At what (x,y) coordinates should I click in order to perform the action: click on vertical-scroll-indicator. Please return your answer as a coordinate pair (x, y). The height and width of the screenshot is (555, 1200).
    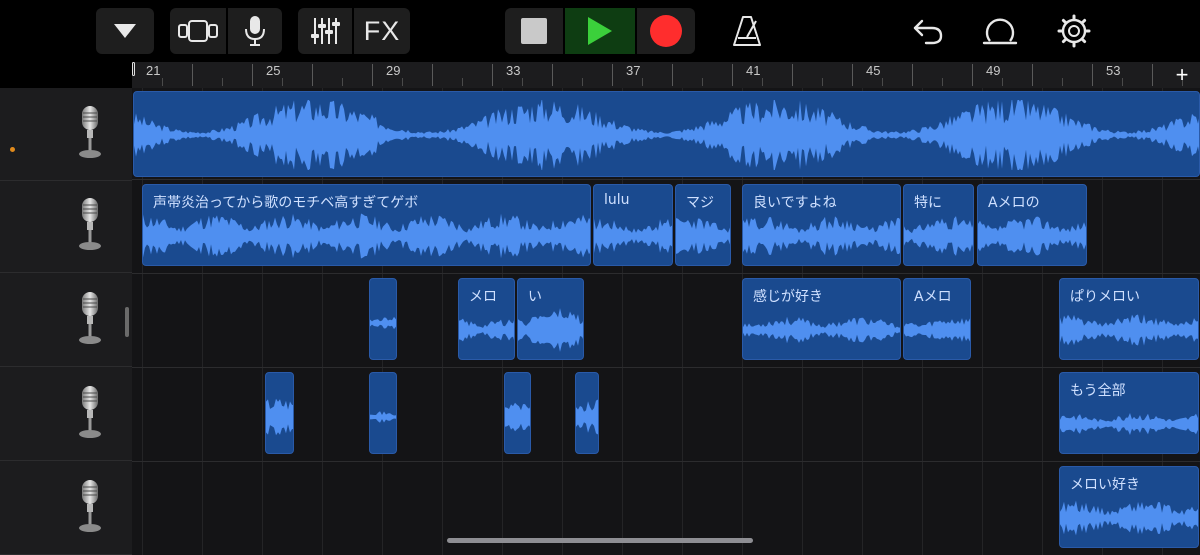
    Looking at the image, I should click on (127, 322).